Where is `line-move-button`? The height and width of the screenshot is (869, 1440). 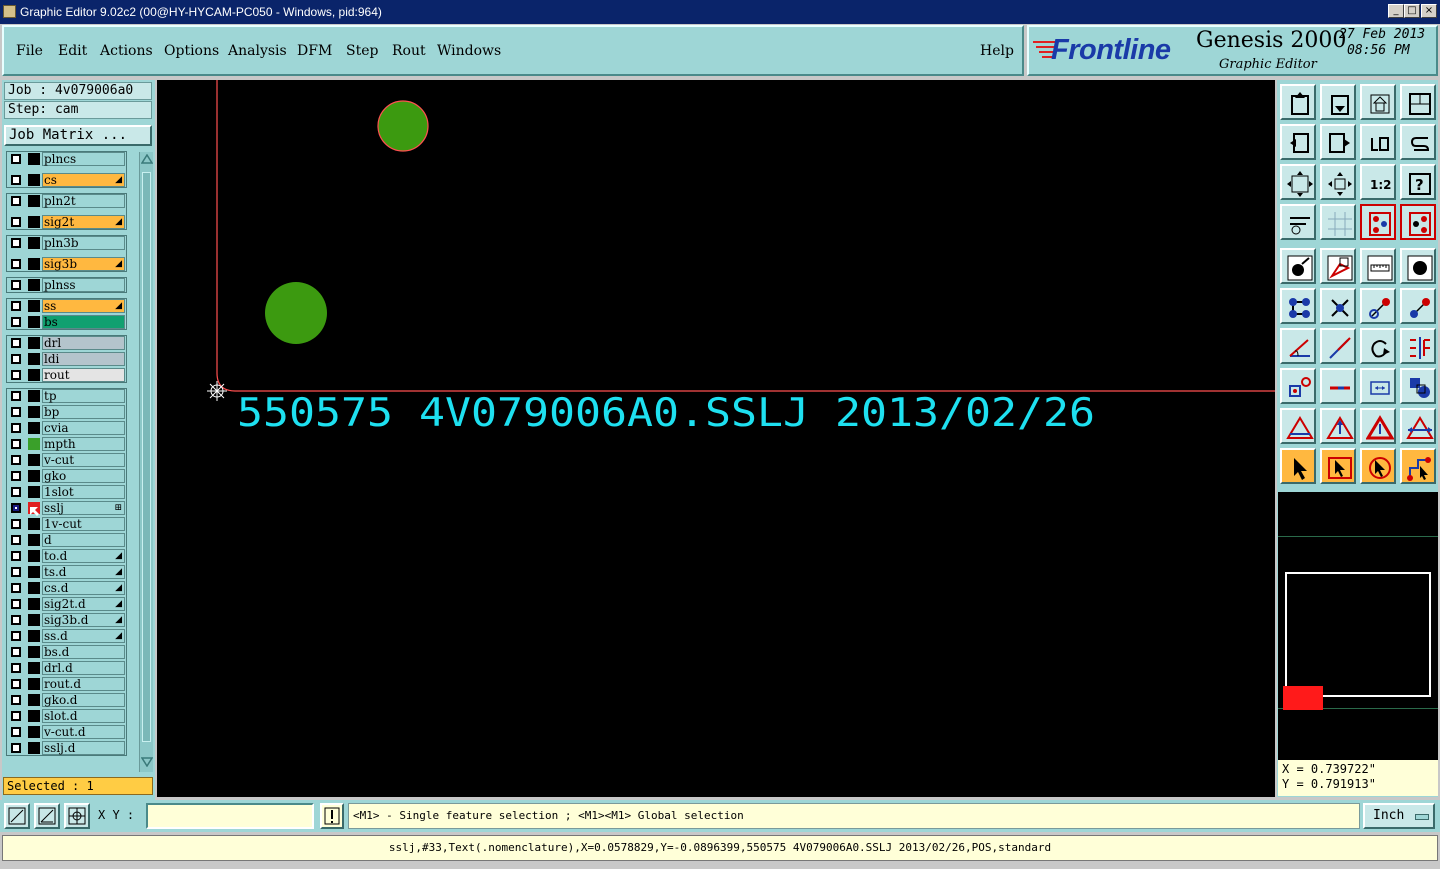
line-move-button is located at coordinates (1418, 306).